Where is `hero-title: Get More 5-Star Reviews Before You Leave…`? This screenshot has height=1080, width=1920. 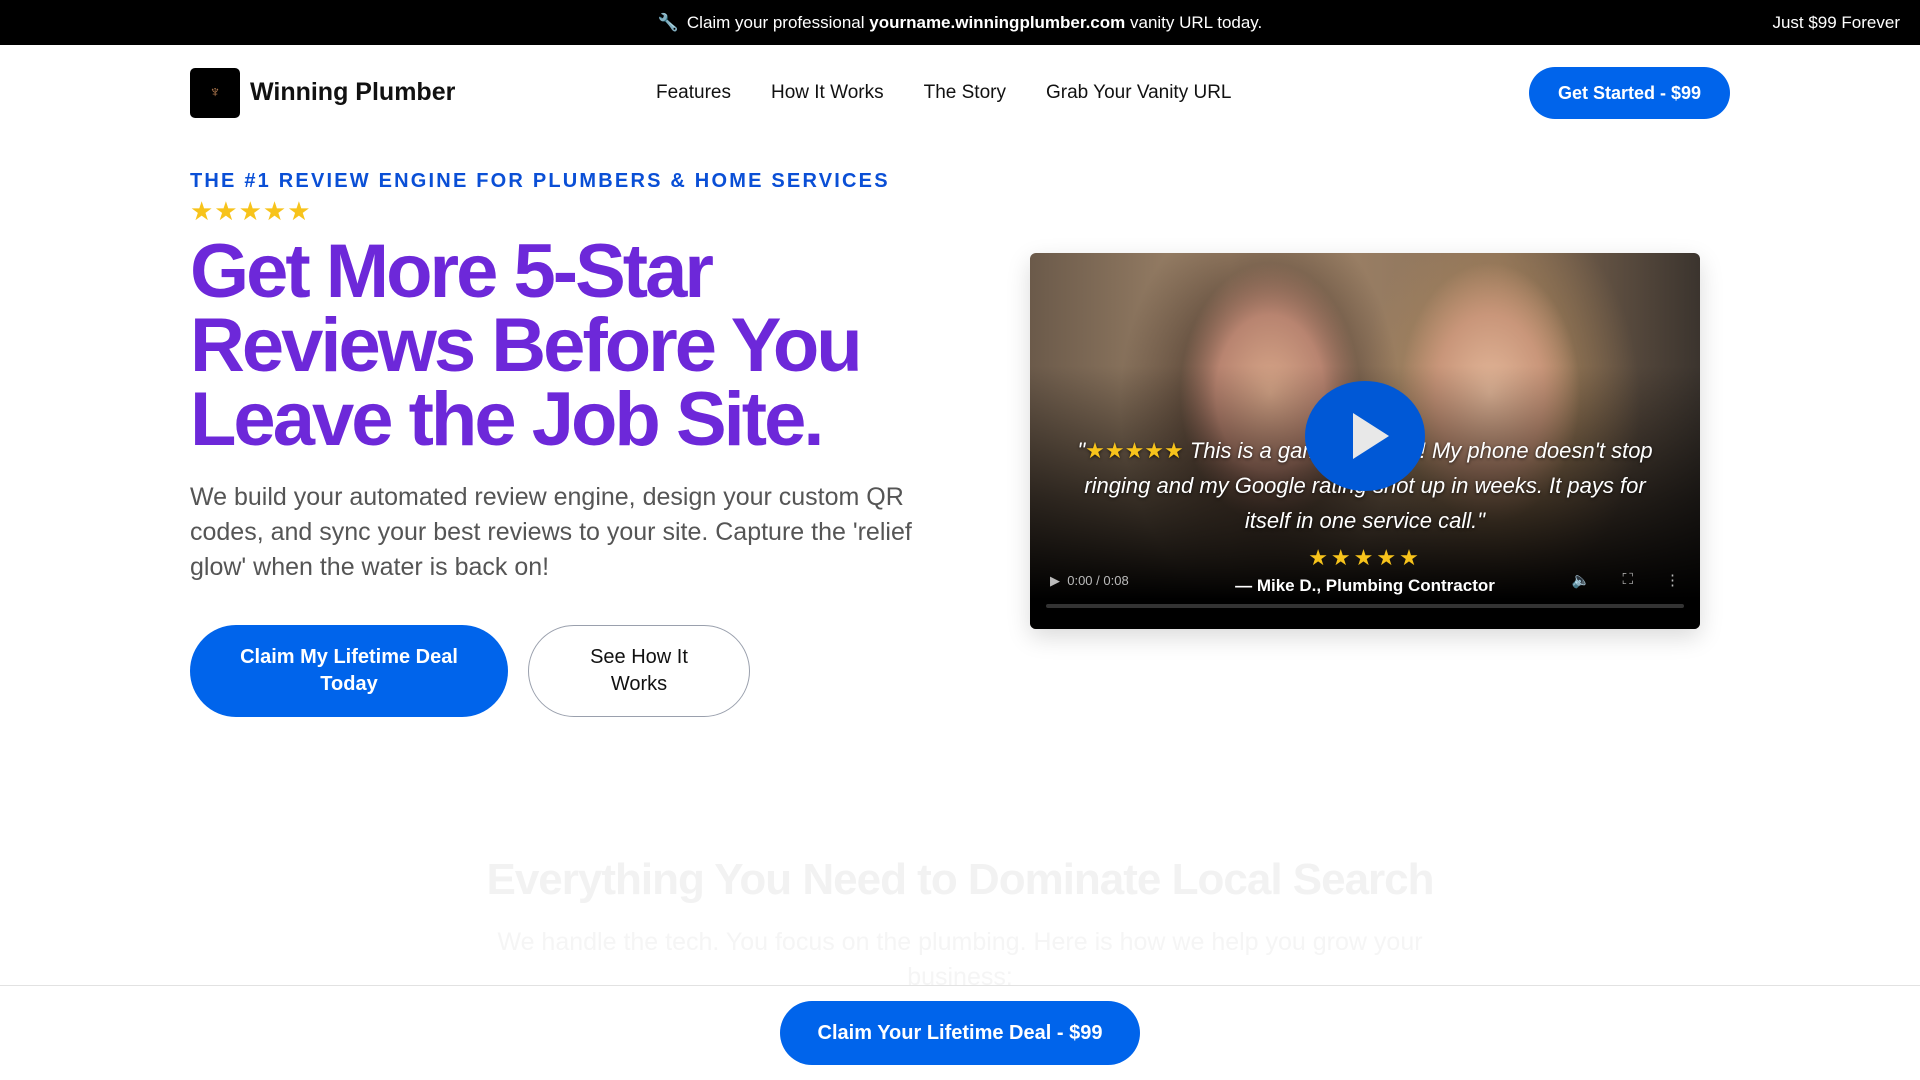 hero-title: Get More 5-Star Reviews Before You Leave… is located at coordinates (526, 345).